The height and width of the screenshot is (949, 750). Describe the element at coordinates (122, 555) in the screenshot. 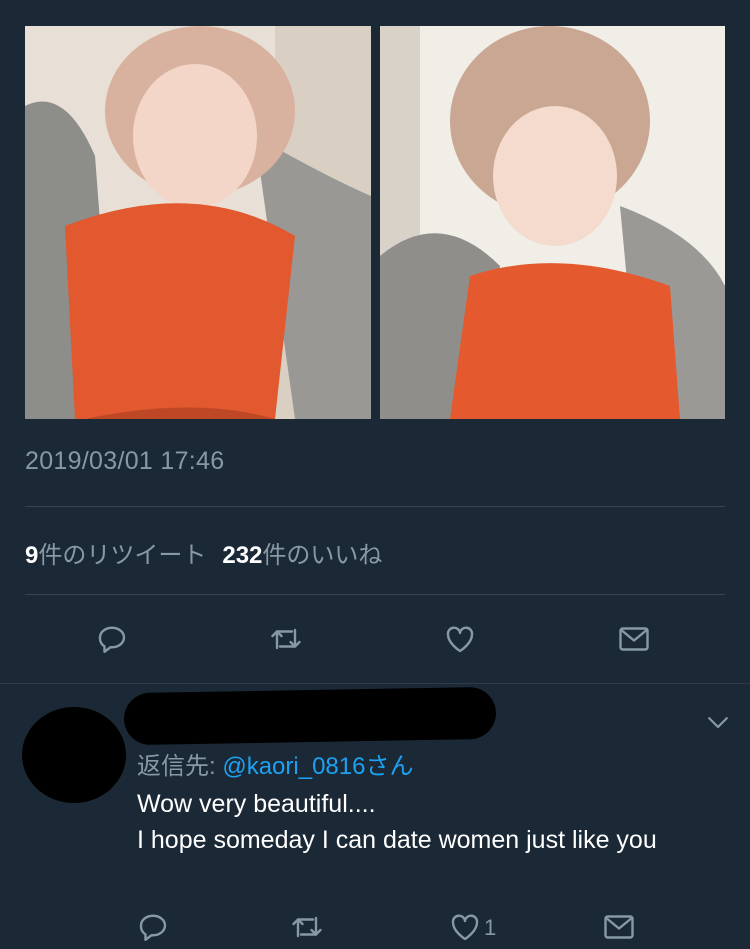

I see `retweet-label: 件のリツイート` at that location.